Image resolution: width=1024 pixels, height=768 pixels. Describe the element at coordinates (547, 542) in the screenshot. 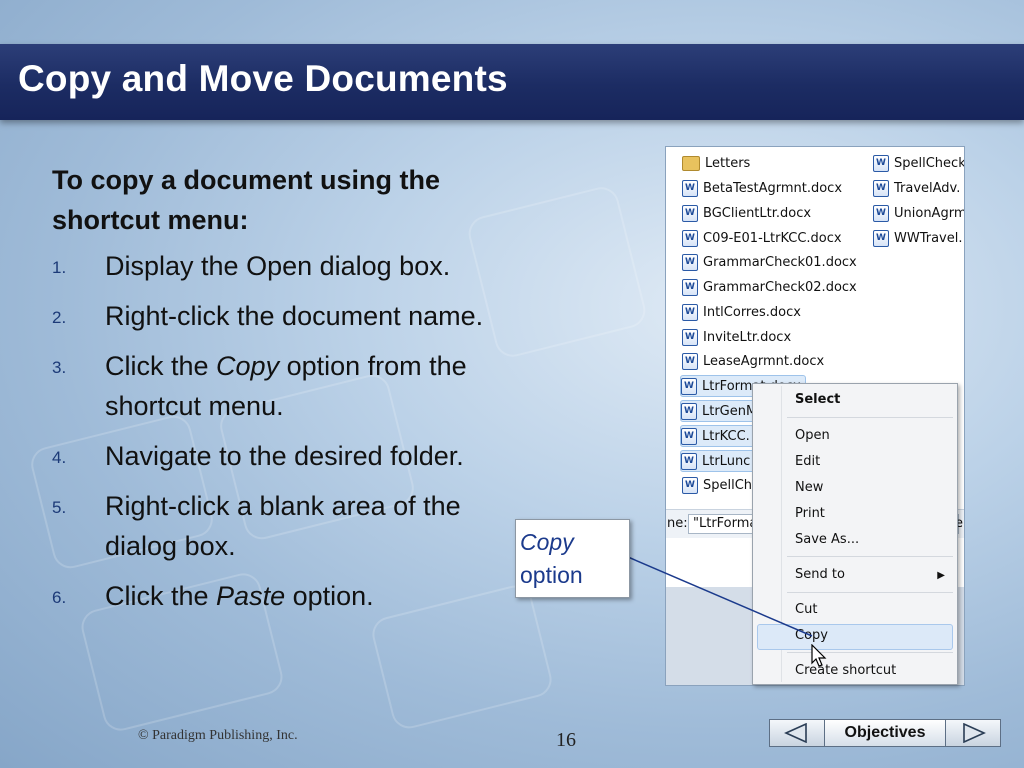

I see `callout-line-1: Copy` at that location.